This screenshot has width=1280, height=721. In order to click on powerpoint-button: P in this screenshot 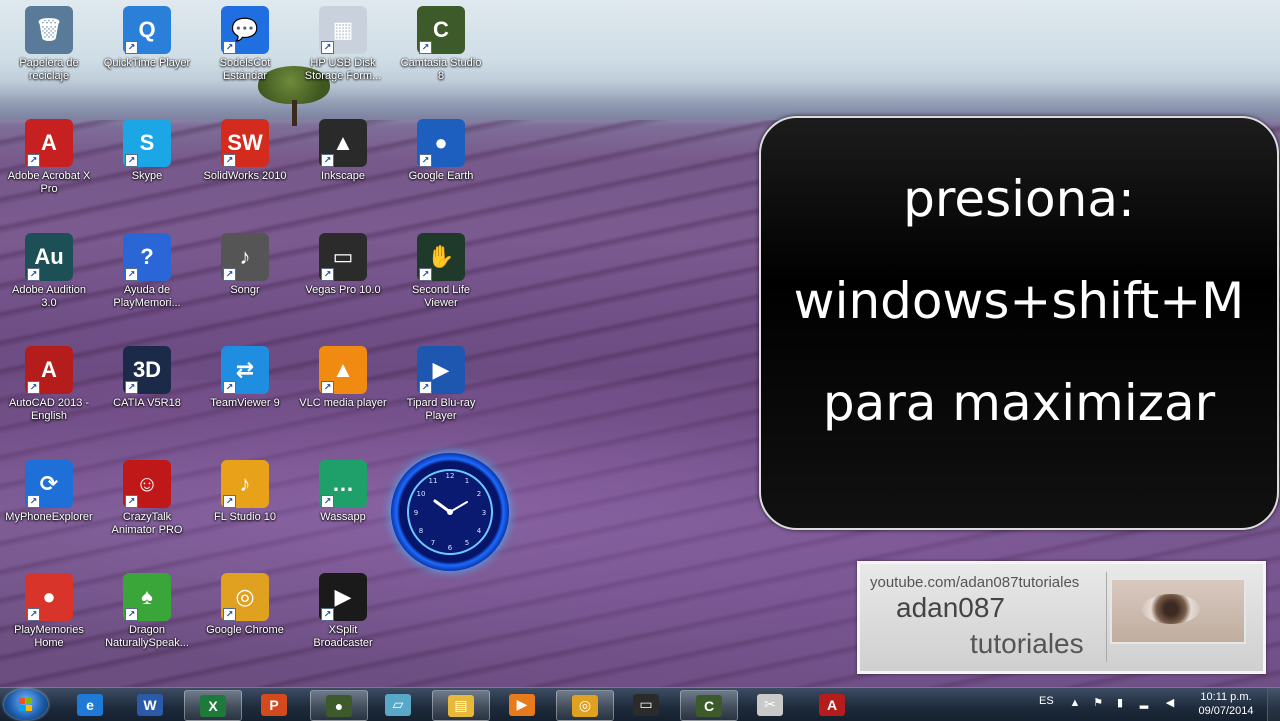, I will do `click(274, 704)`.